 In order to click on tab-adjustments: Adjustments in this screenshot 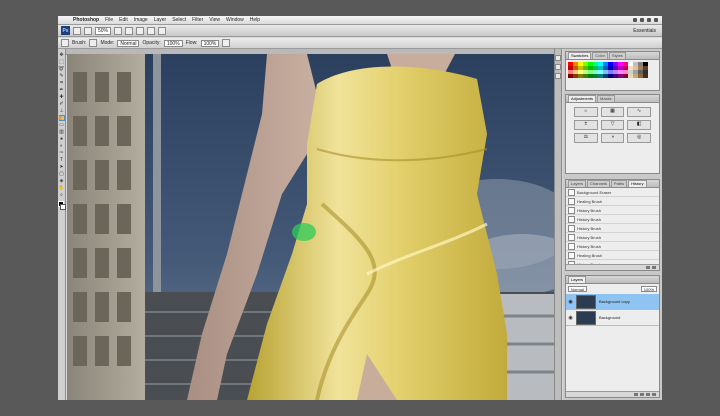, I will do `click(582, 98)`.